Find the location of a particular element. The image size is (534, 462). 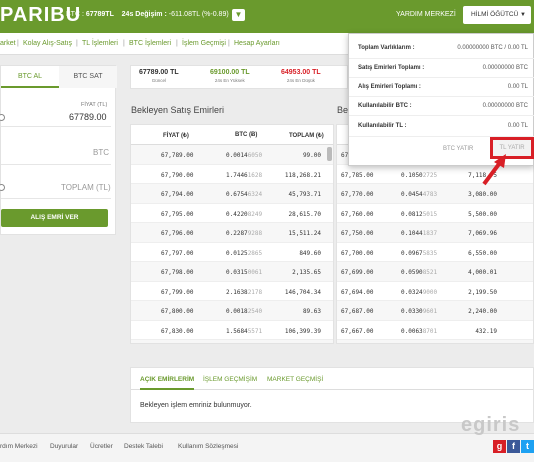

btc-cell: 0.42208249 is located at coordinates (244, 214).